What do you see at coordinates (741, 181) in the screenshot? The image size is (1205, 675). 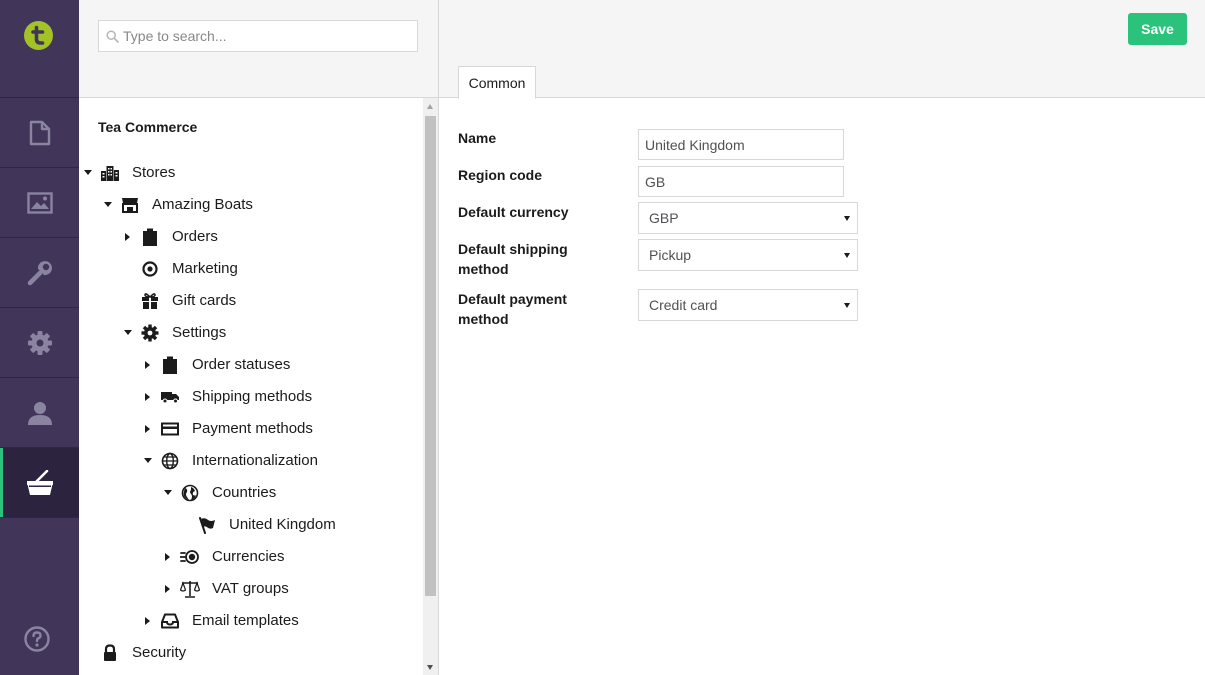 I see `region-code-input` at bounding box center [741, 181].